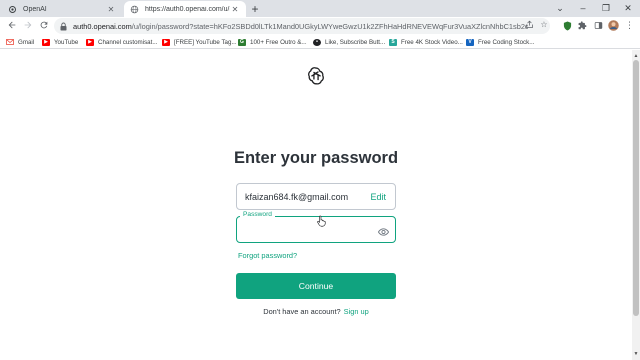  I want to click on lock-icon, so click(64, 26).